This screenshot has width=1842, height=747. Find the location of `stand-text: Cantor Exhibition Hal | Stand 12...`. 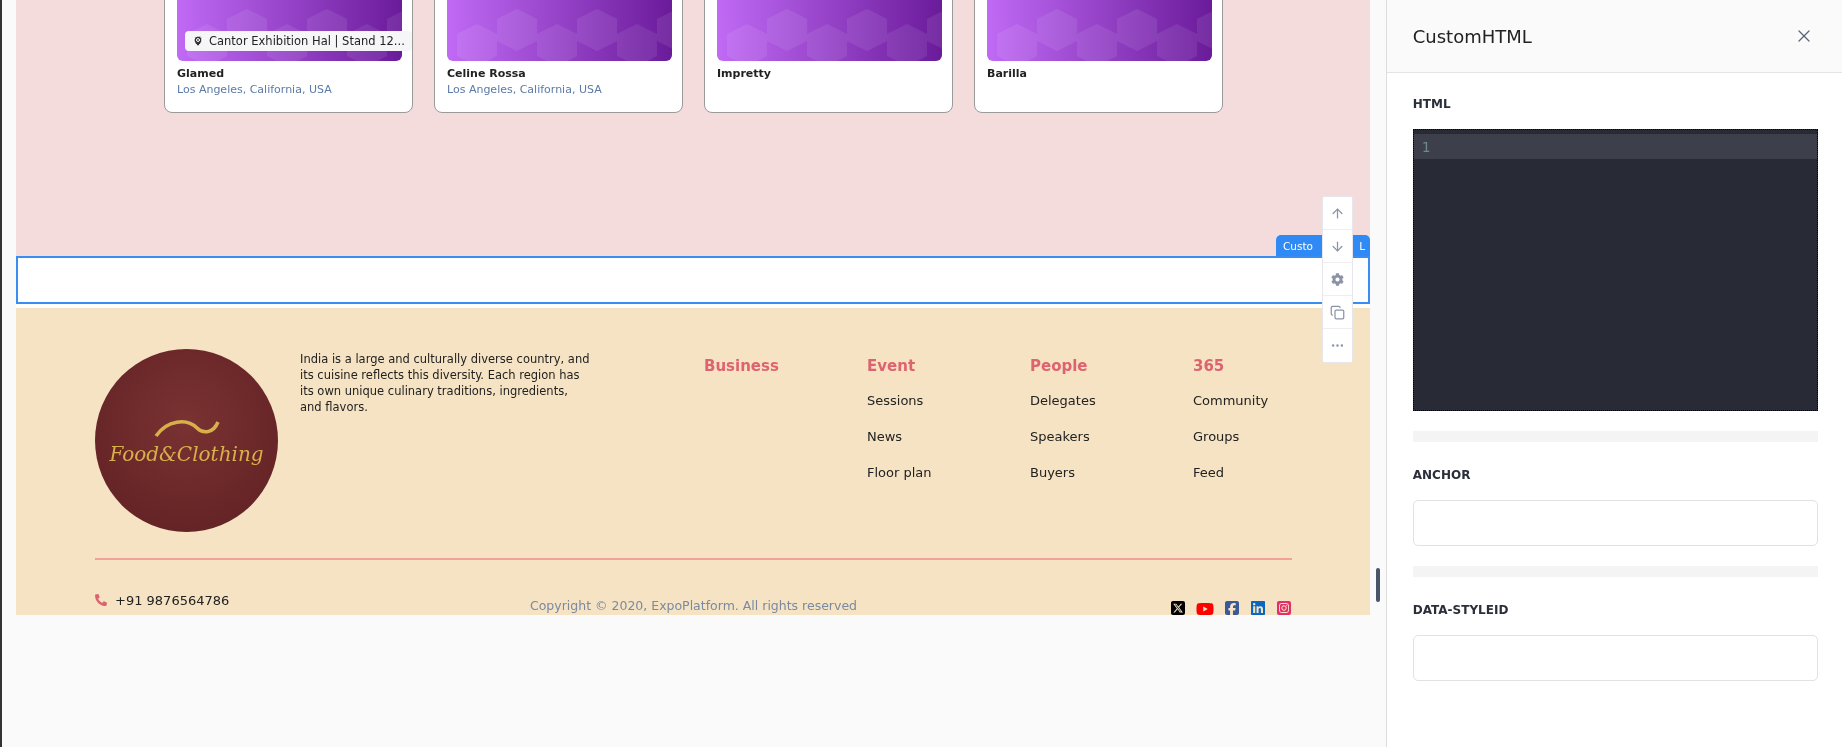

stand-text: Cantor Exhibition Hal | Stand 12... is located at coordinates (307, 41).